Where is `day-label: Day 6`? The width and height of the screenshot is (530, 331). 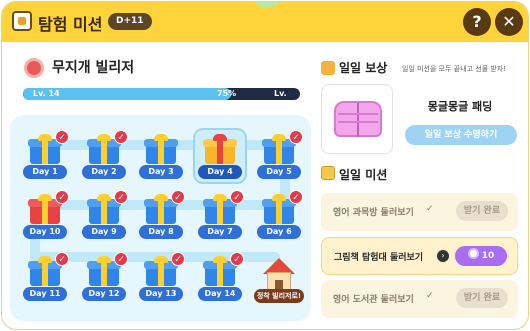 day-label: Day 6 is located at coordinates (279, 232).